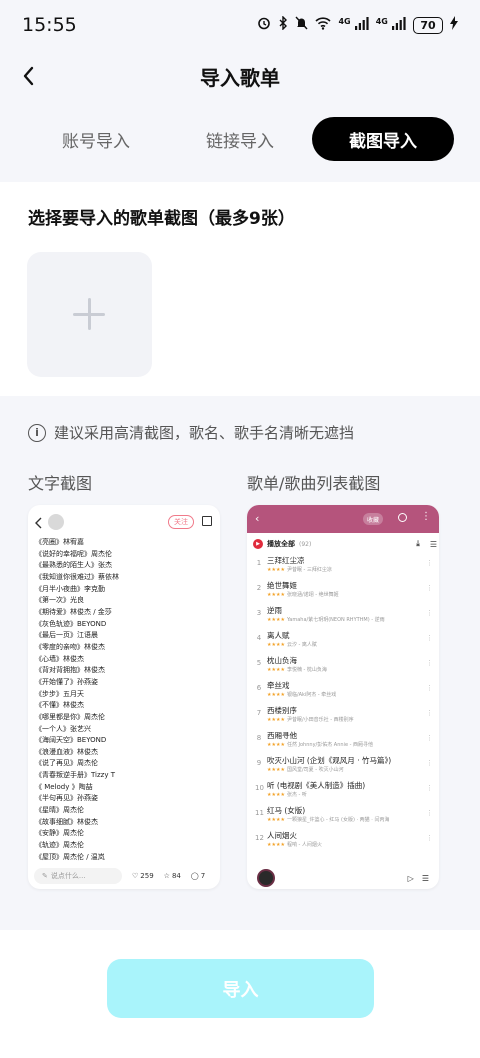 The width and height of the screenshot is (480, 1058). What do you see at coordinates (240, 988) in the screenshot?
I see `import-button: 导入` at bounding box center [240, 988].